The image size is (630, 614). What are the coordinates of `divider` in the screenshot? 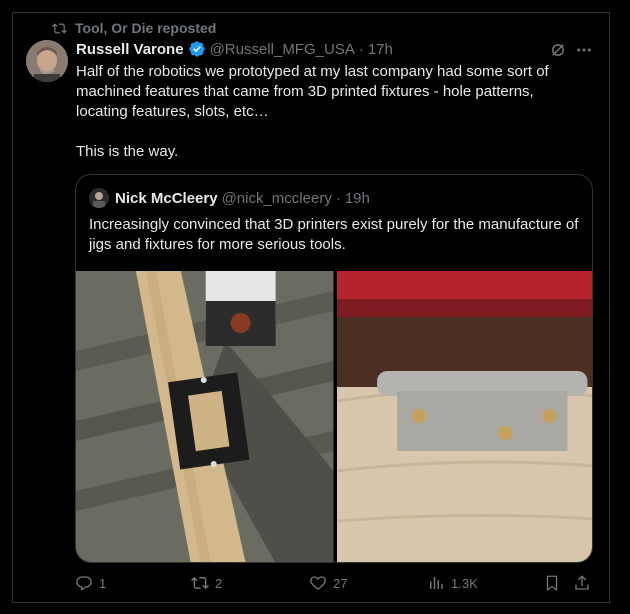 It's located at (311, 602).